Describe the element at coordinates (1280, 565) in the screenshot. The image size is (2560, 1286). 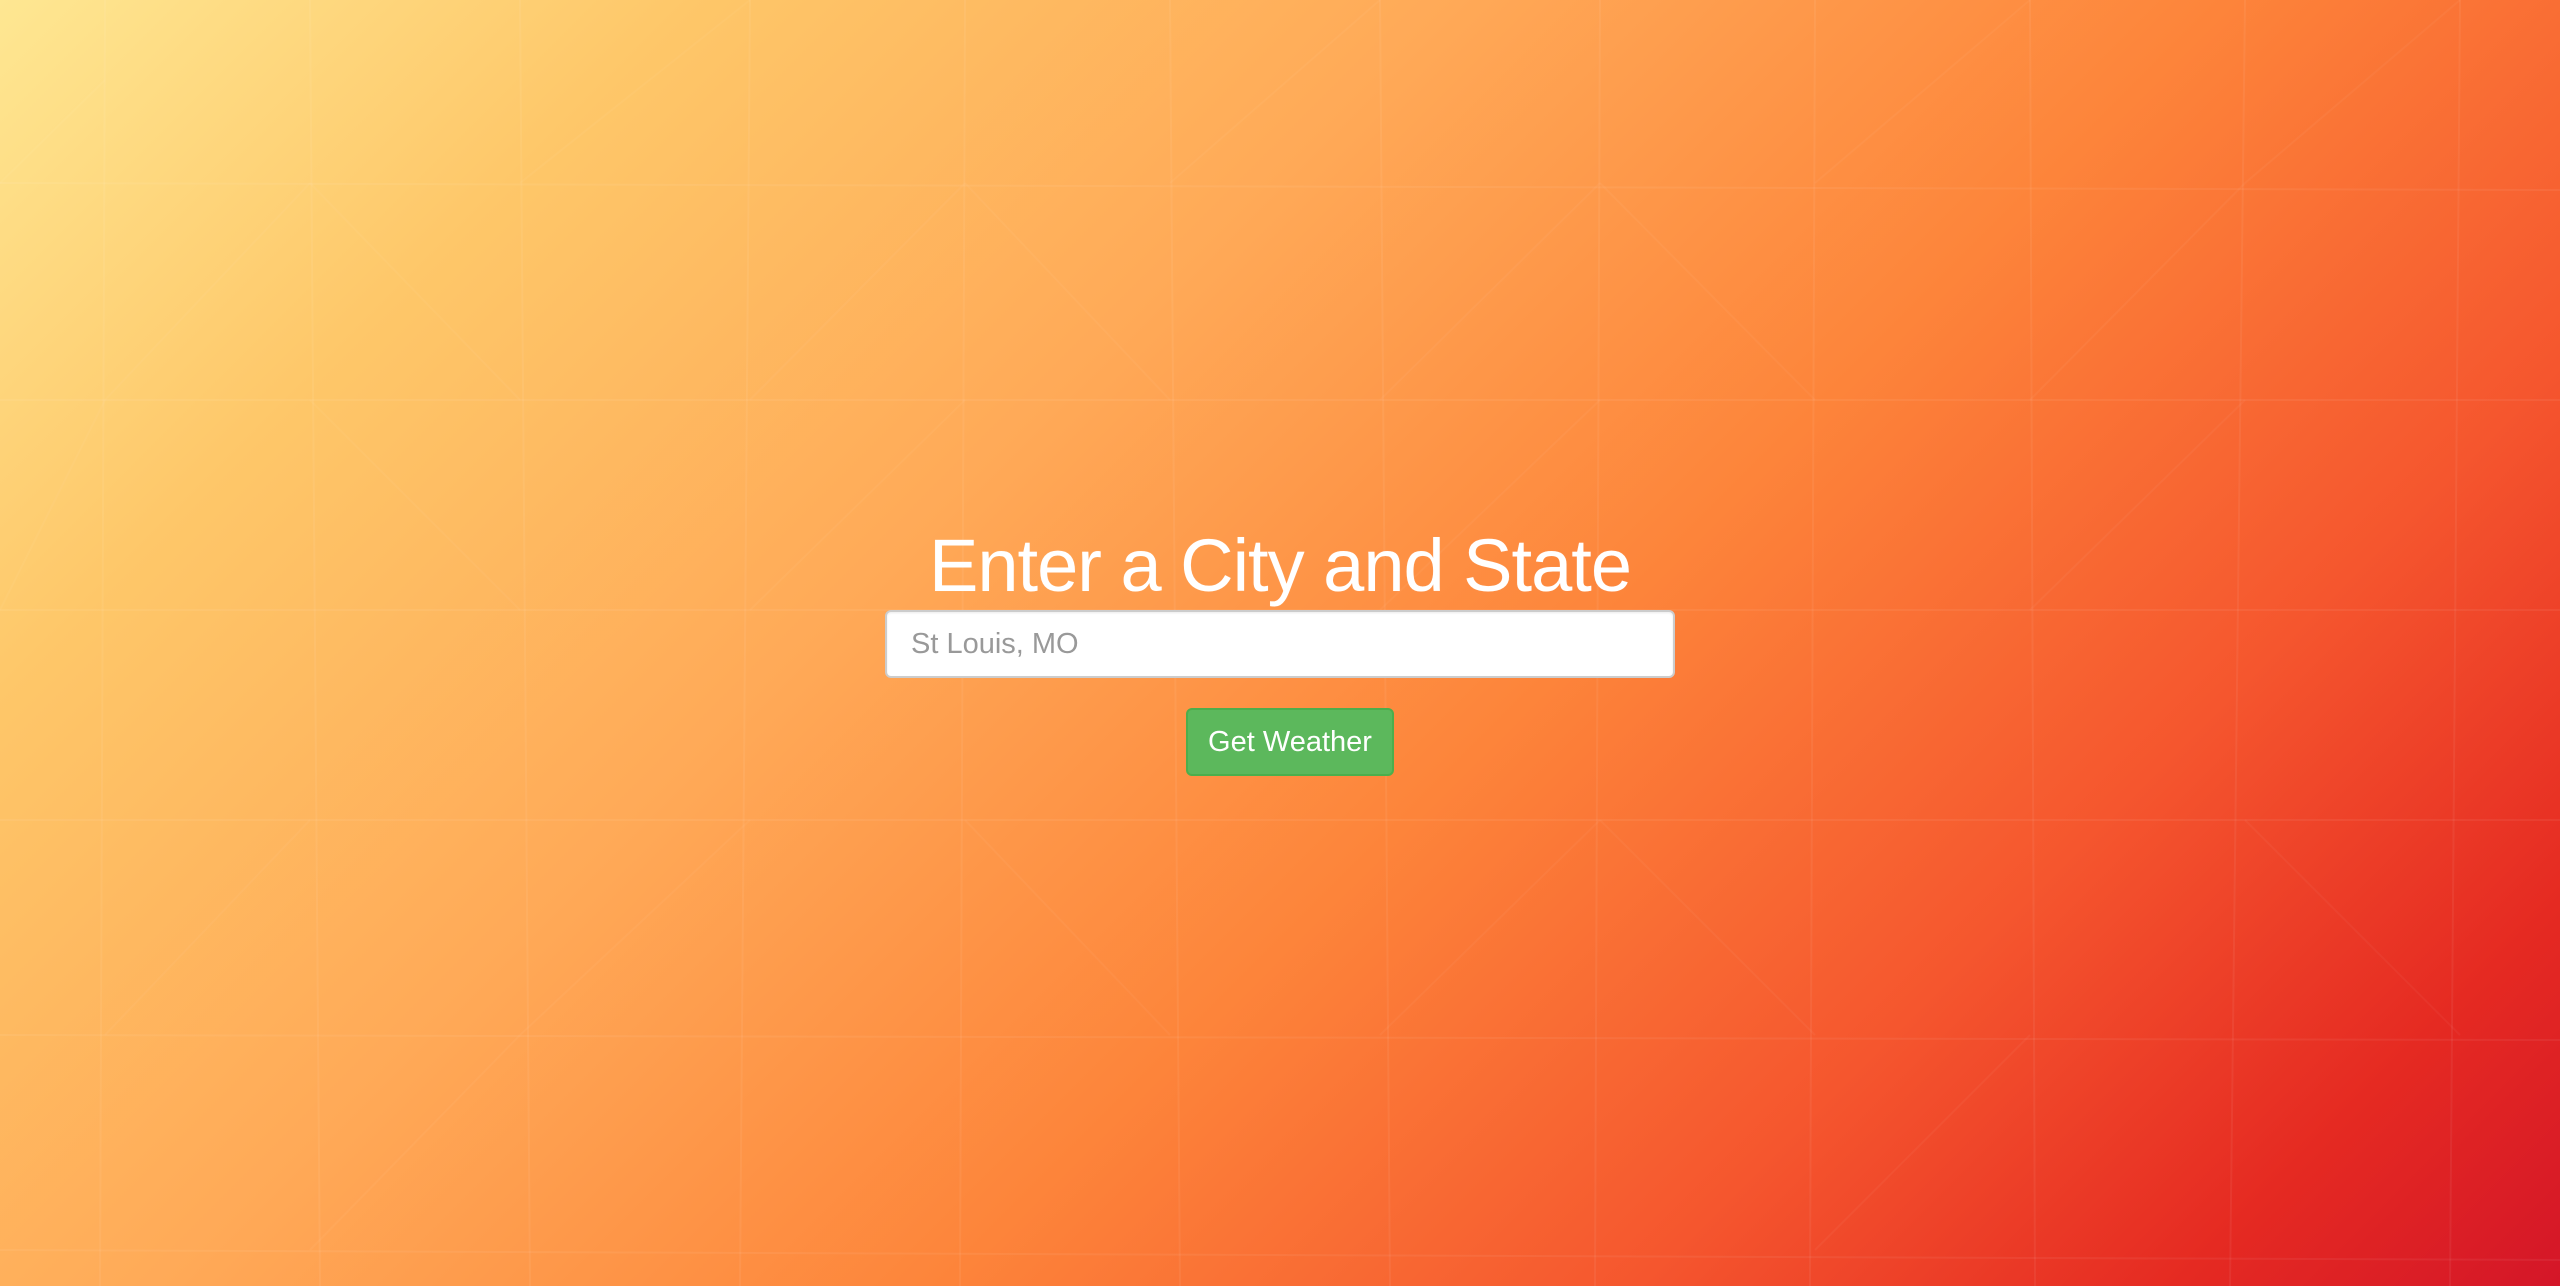
I see `page-title: Enter a City and State` at that location.